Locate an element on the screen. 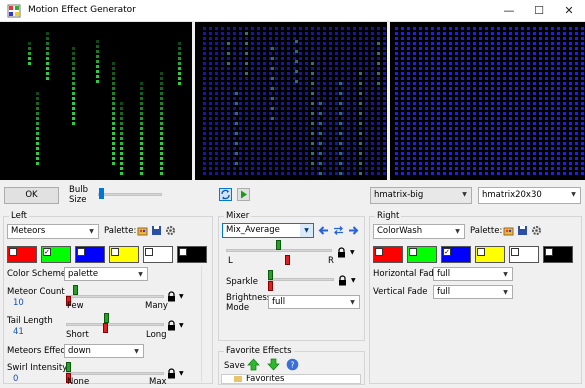  arrow-down-icon is located at coordinates (273, 364).